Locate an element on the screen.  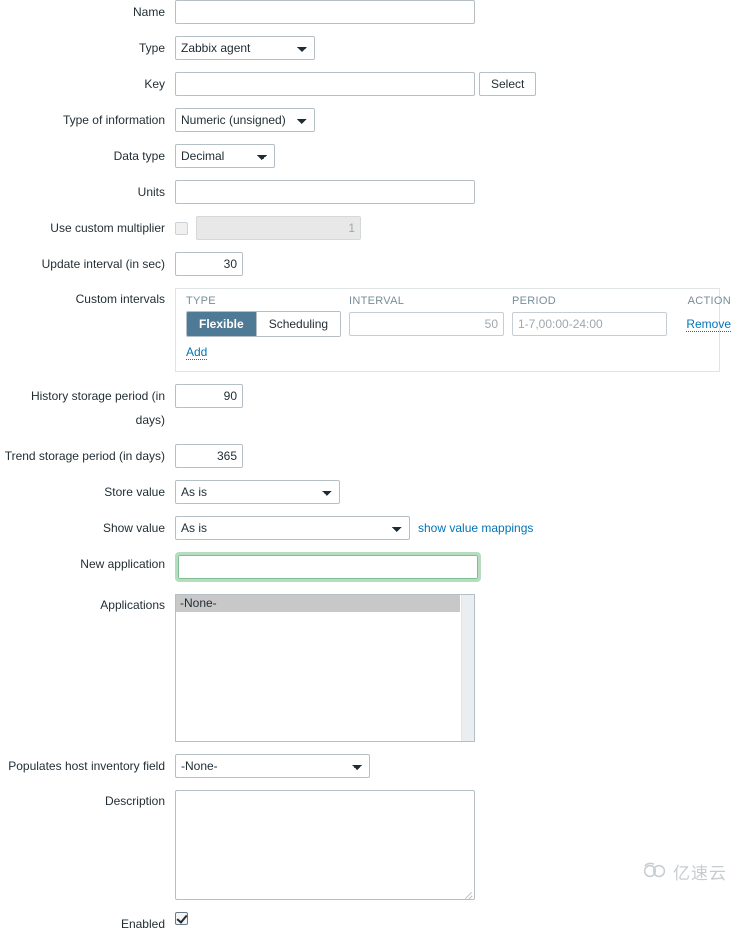
interval-value-cell is located at coordinates (430, 324).